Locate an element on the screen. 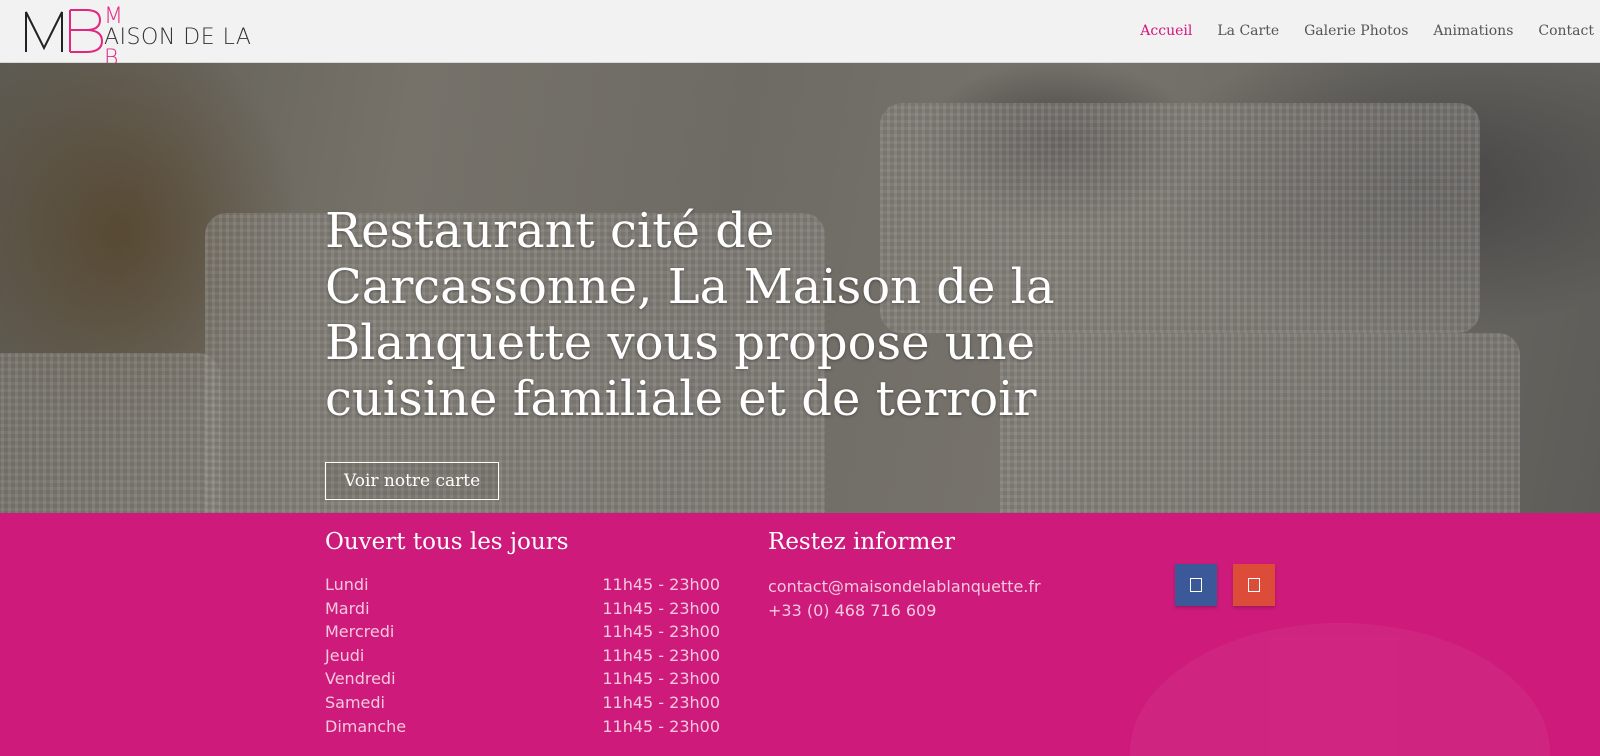 Image resolution: width=1600 pixels, height=756 pixels. hours-row: Jeudi 11h45 - 23h00 is located at coordinates (522, 658).